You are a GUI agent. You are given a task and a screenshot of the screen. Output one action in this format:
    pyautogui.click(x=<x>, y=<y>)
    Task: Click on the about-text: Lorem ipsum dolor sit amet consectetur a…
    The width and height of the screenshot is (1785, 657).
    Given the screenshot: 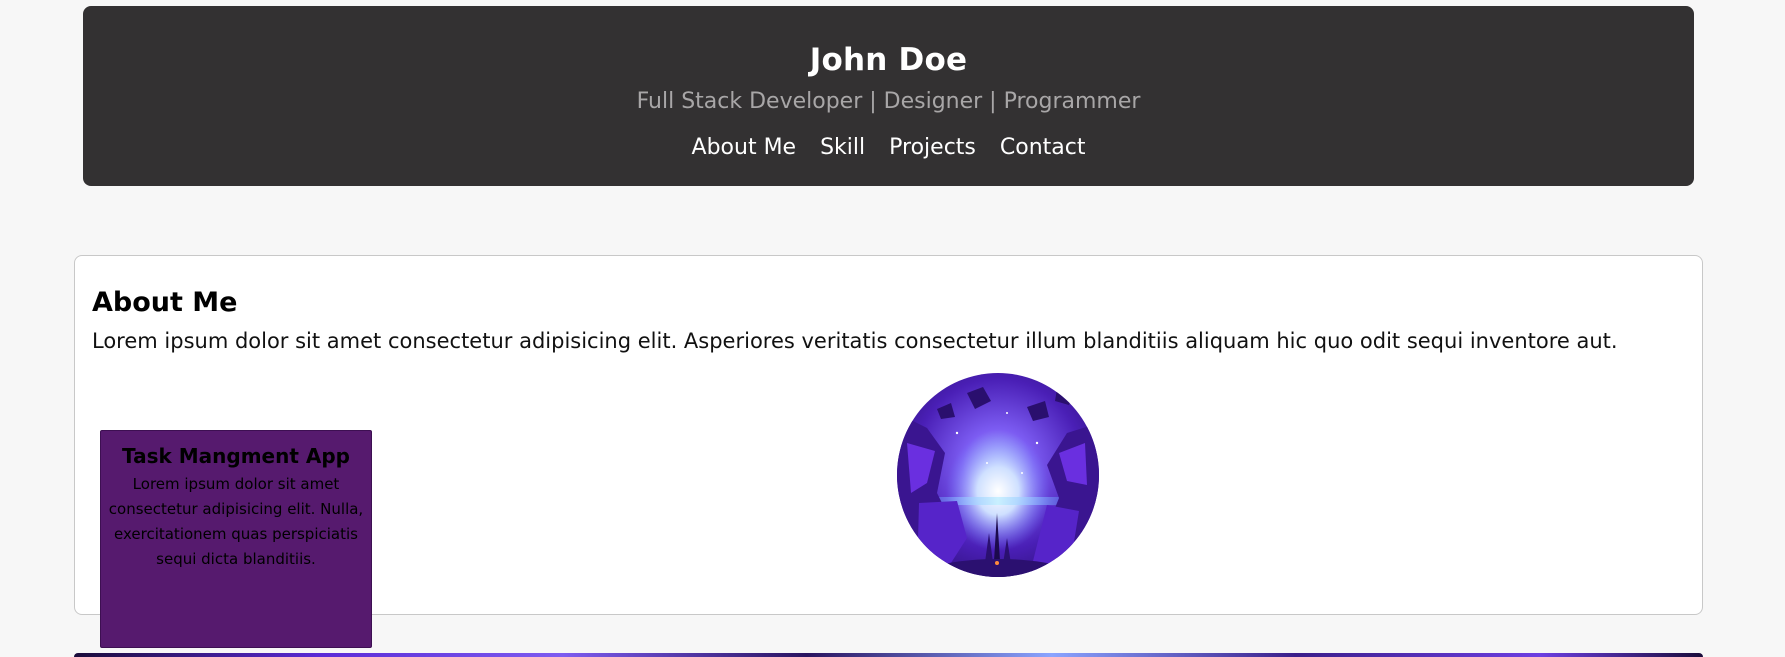 What is the action you would take?
    pyautogui.click(x=855, y=341)
    